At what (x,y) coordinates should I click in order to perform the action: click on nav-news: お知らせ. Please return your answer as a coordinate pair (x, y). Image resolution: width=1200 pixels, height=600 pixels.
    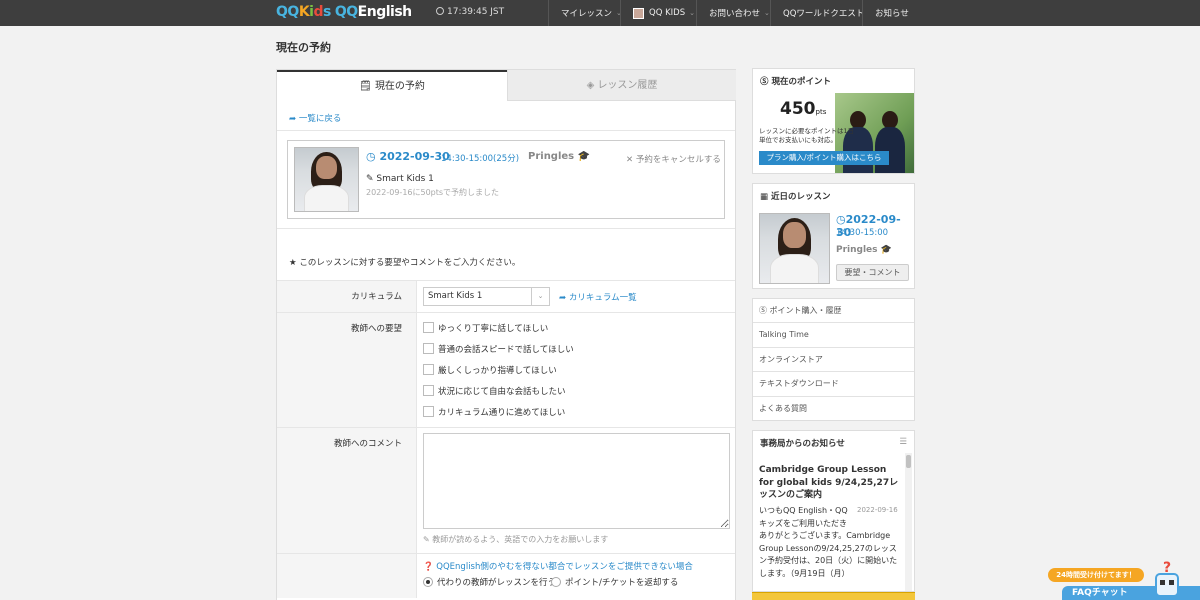
    Looking at the image, I should click on (891, 13).